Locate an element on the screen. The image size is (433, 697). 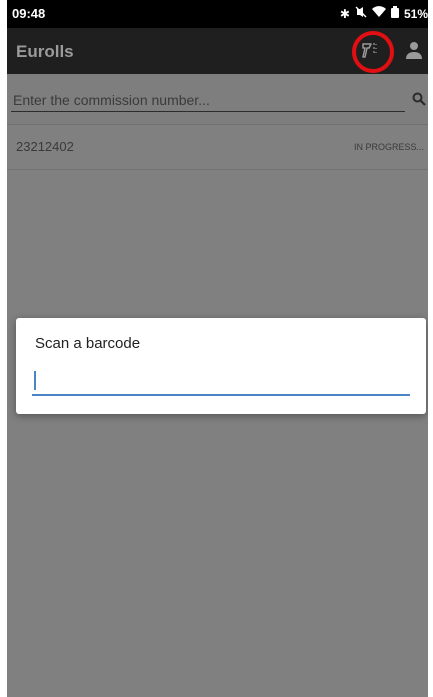
search-icon is located at coordinates (419, 101).